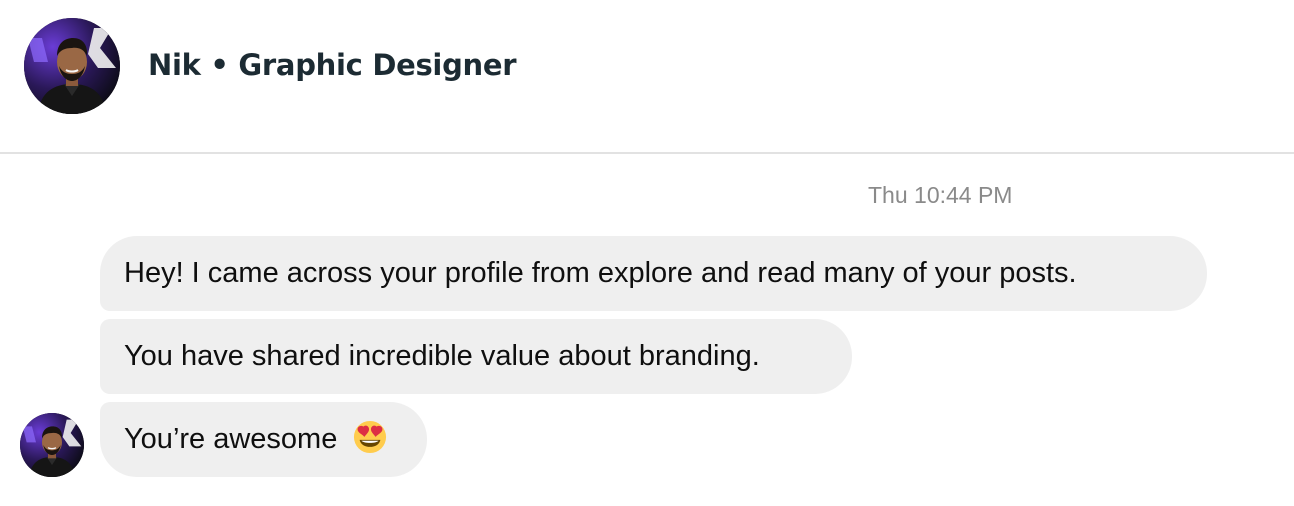 This screenshot has height=506, width=1294. I want to click on message-text: You’re awesome, so click(231, 439).